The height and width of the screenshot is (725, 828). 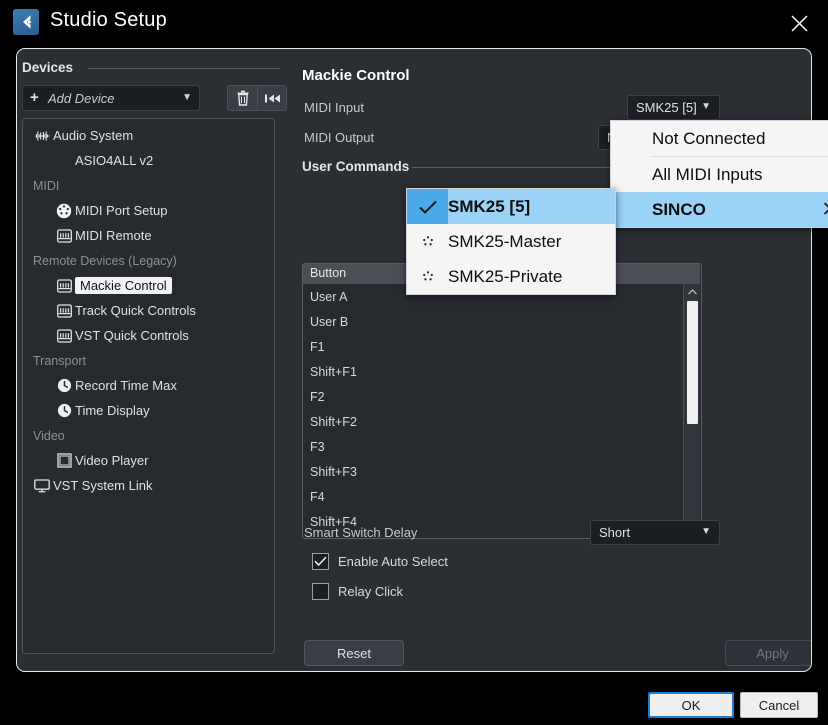 I want to click on tree-item-record-time-max: Record Time Max, so click(x=148, y=385).